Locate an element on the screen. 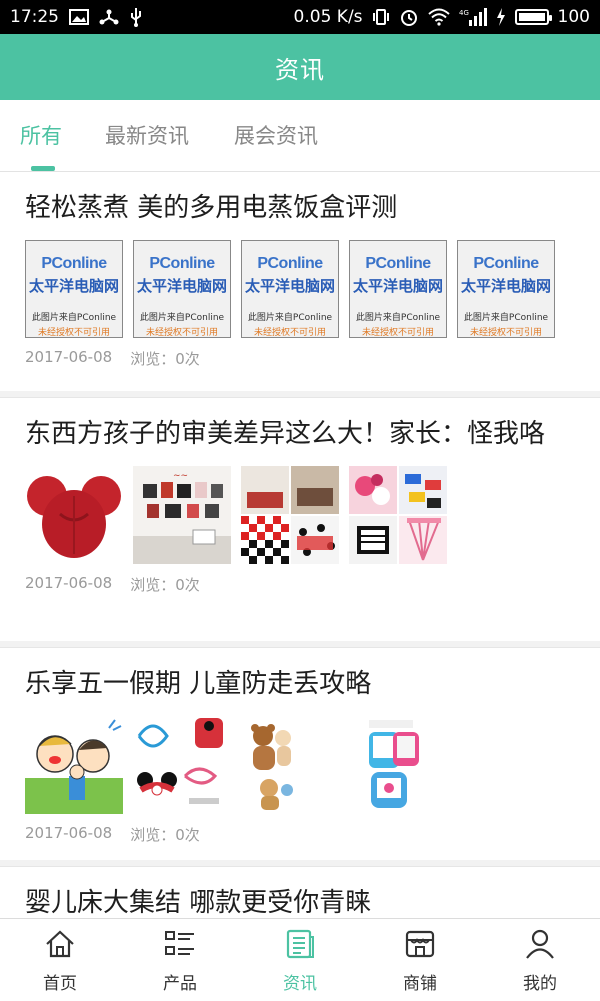 Image resolution: width=600 pixels, height=1001 pixels. nav-shop: 商铺 is located at coordinates (420, 960).